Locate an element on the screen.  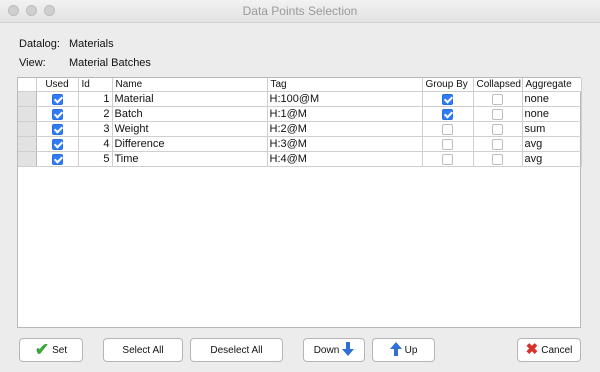
deselect-all-button: Deselect All is located at coordinates (236, 350).